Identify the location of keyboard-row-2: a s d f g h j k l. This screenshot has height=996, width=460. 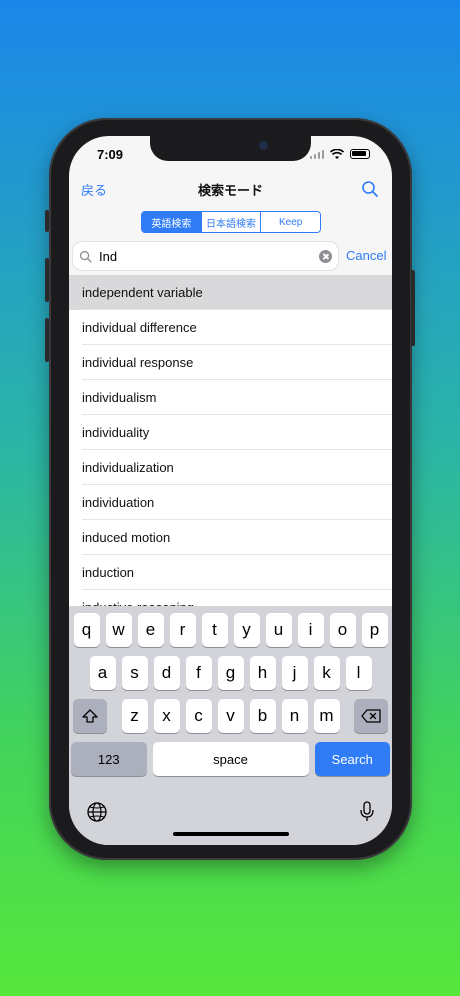
(230, 673).